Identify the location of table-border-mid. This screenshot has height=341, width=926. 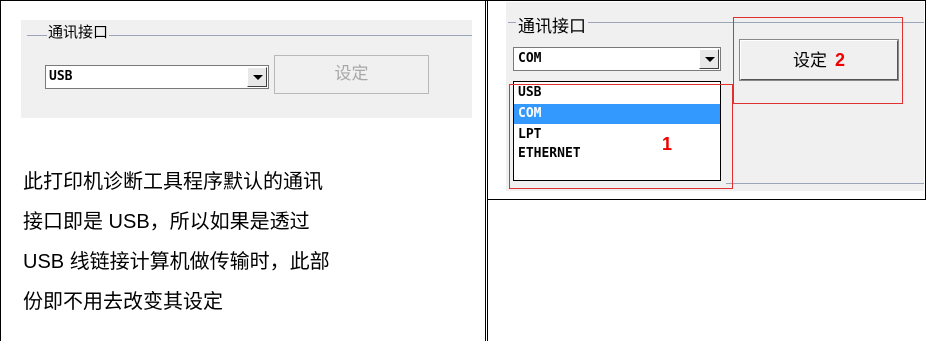
(706, 199).